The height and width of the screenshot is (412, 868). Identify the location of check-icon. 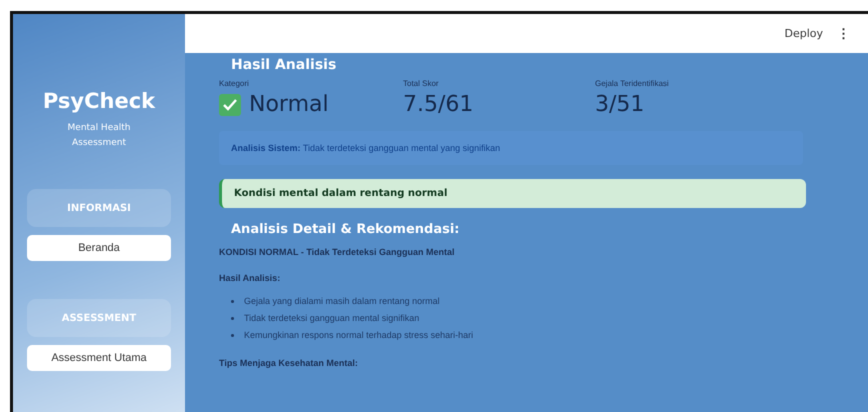
(230, 105).